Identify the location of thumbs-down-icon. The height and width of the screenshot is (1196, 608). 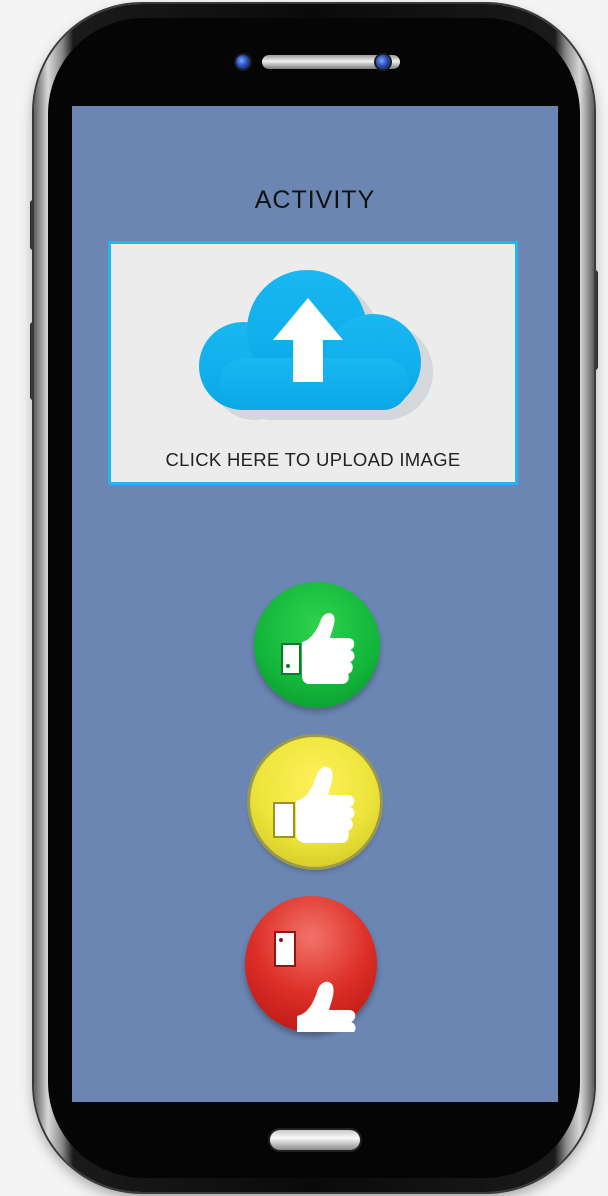
(315, 981).